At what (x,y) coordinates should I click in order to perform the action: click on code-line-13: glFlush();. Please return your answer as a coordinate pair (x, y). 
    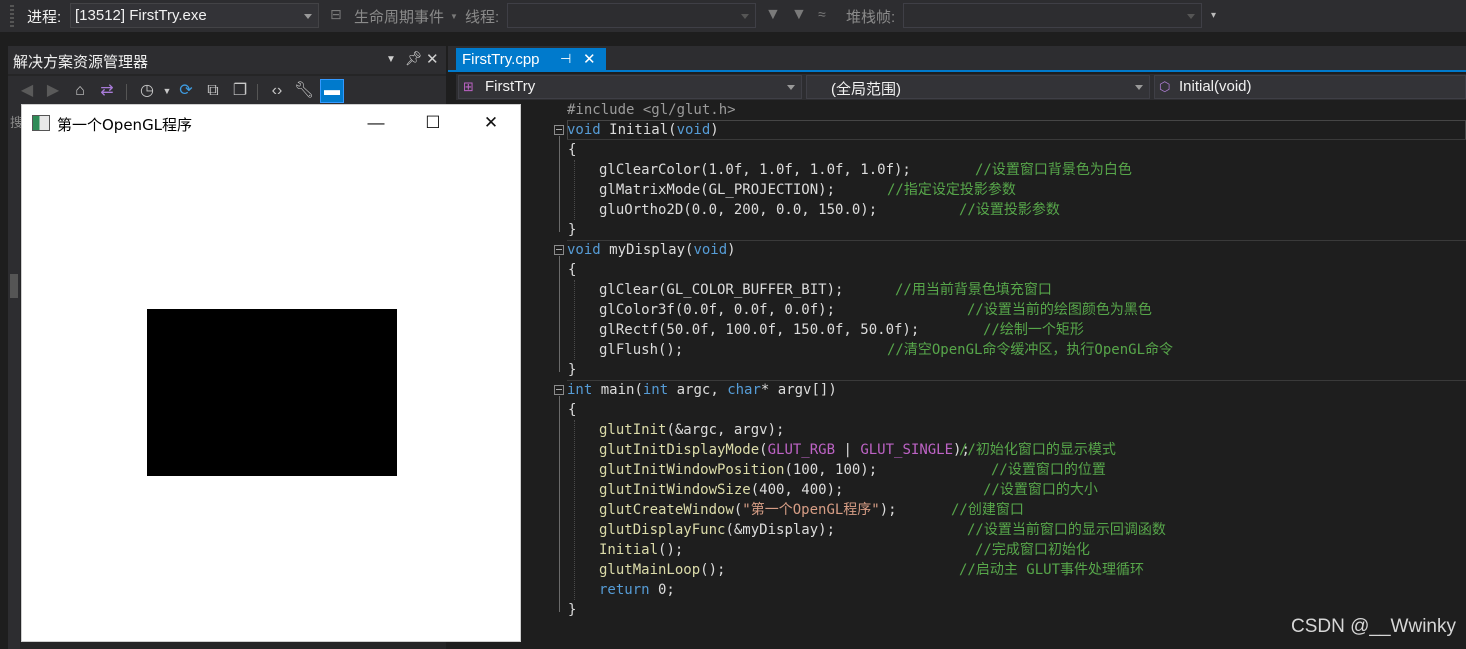
    Looking at the image, I should click on (641, 350).